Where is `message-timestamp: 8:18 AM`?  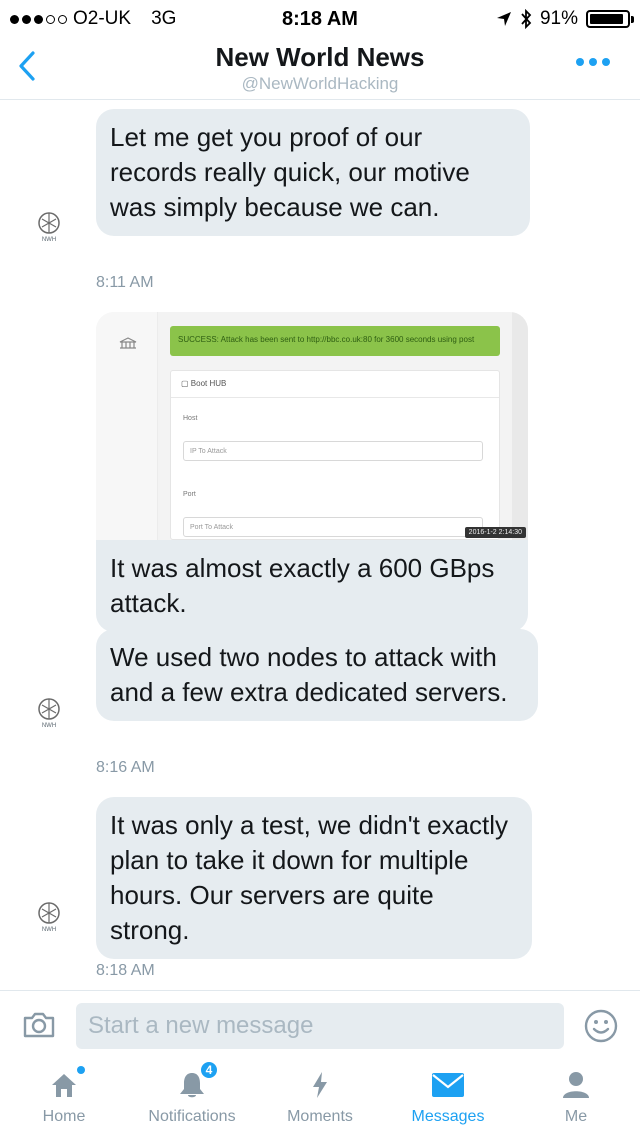
message-timestamp: 8:18 AM is located at coordinates (125, 970).